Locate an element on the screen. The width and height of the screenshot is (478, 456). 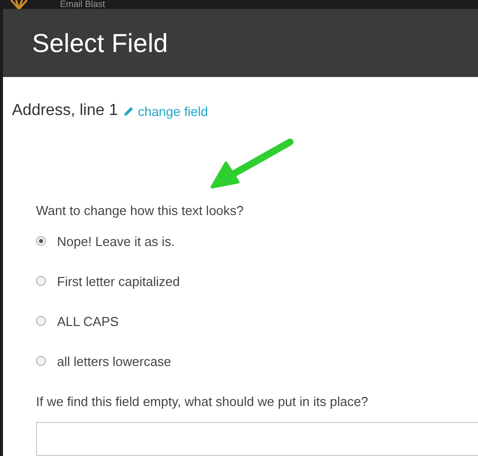
field-name: Address, line 1 is located at coordinates (65, 111).